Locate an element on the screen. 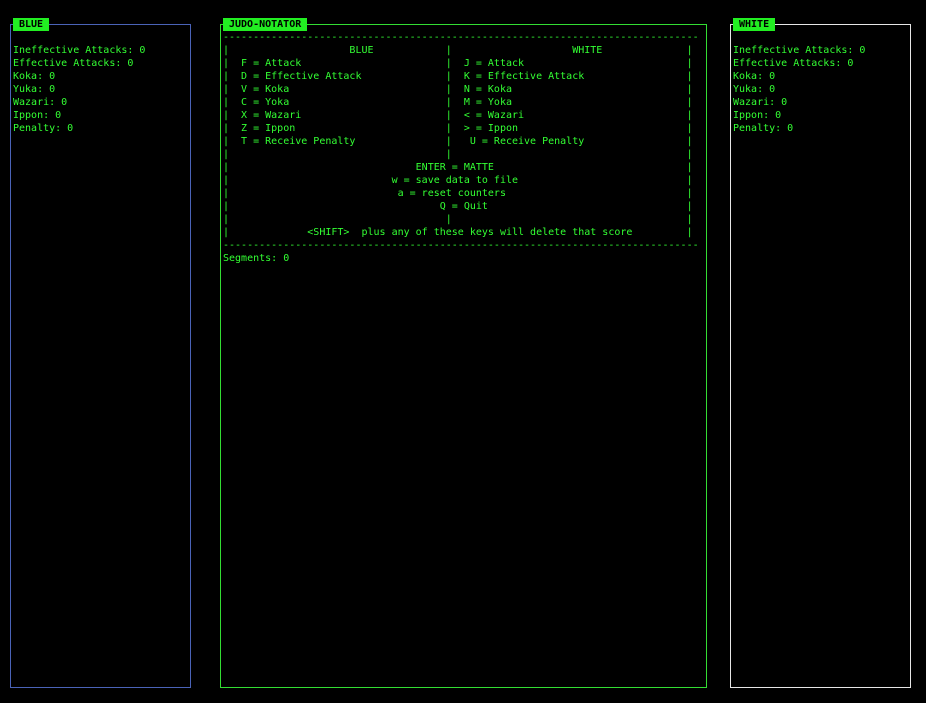 The width and height of the screenshot is (926, 703). segments-counter: Segments: 0 is located at coordinates (256, 258).